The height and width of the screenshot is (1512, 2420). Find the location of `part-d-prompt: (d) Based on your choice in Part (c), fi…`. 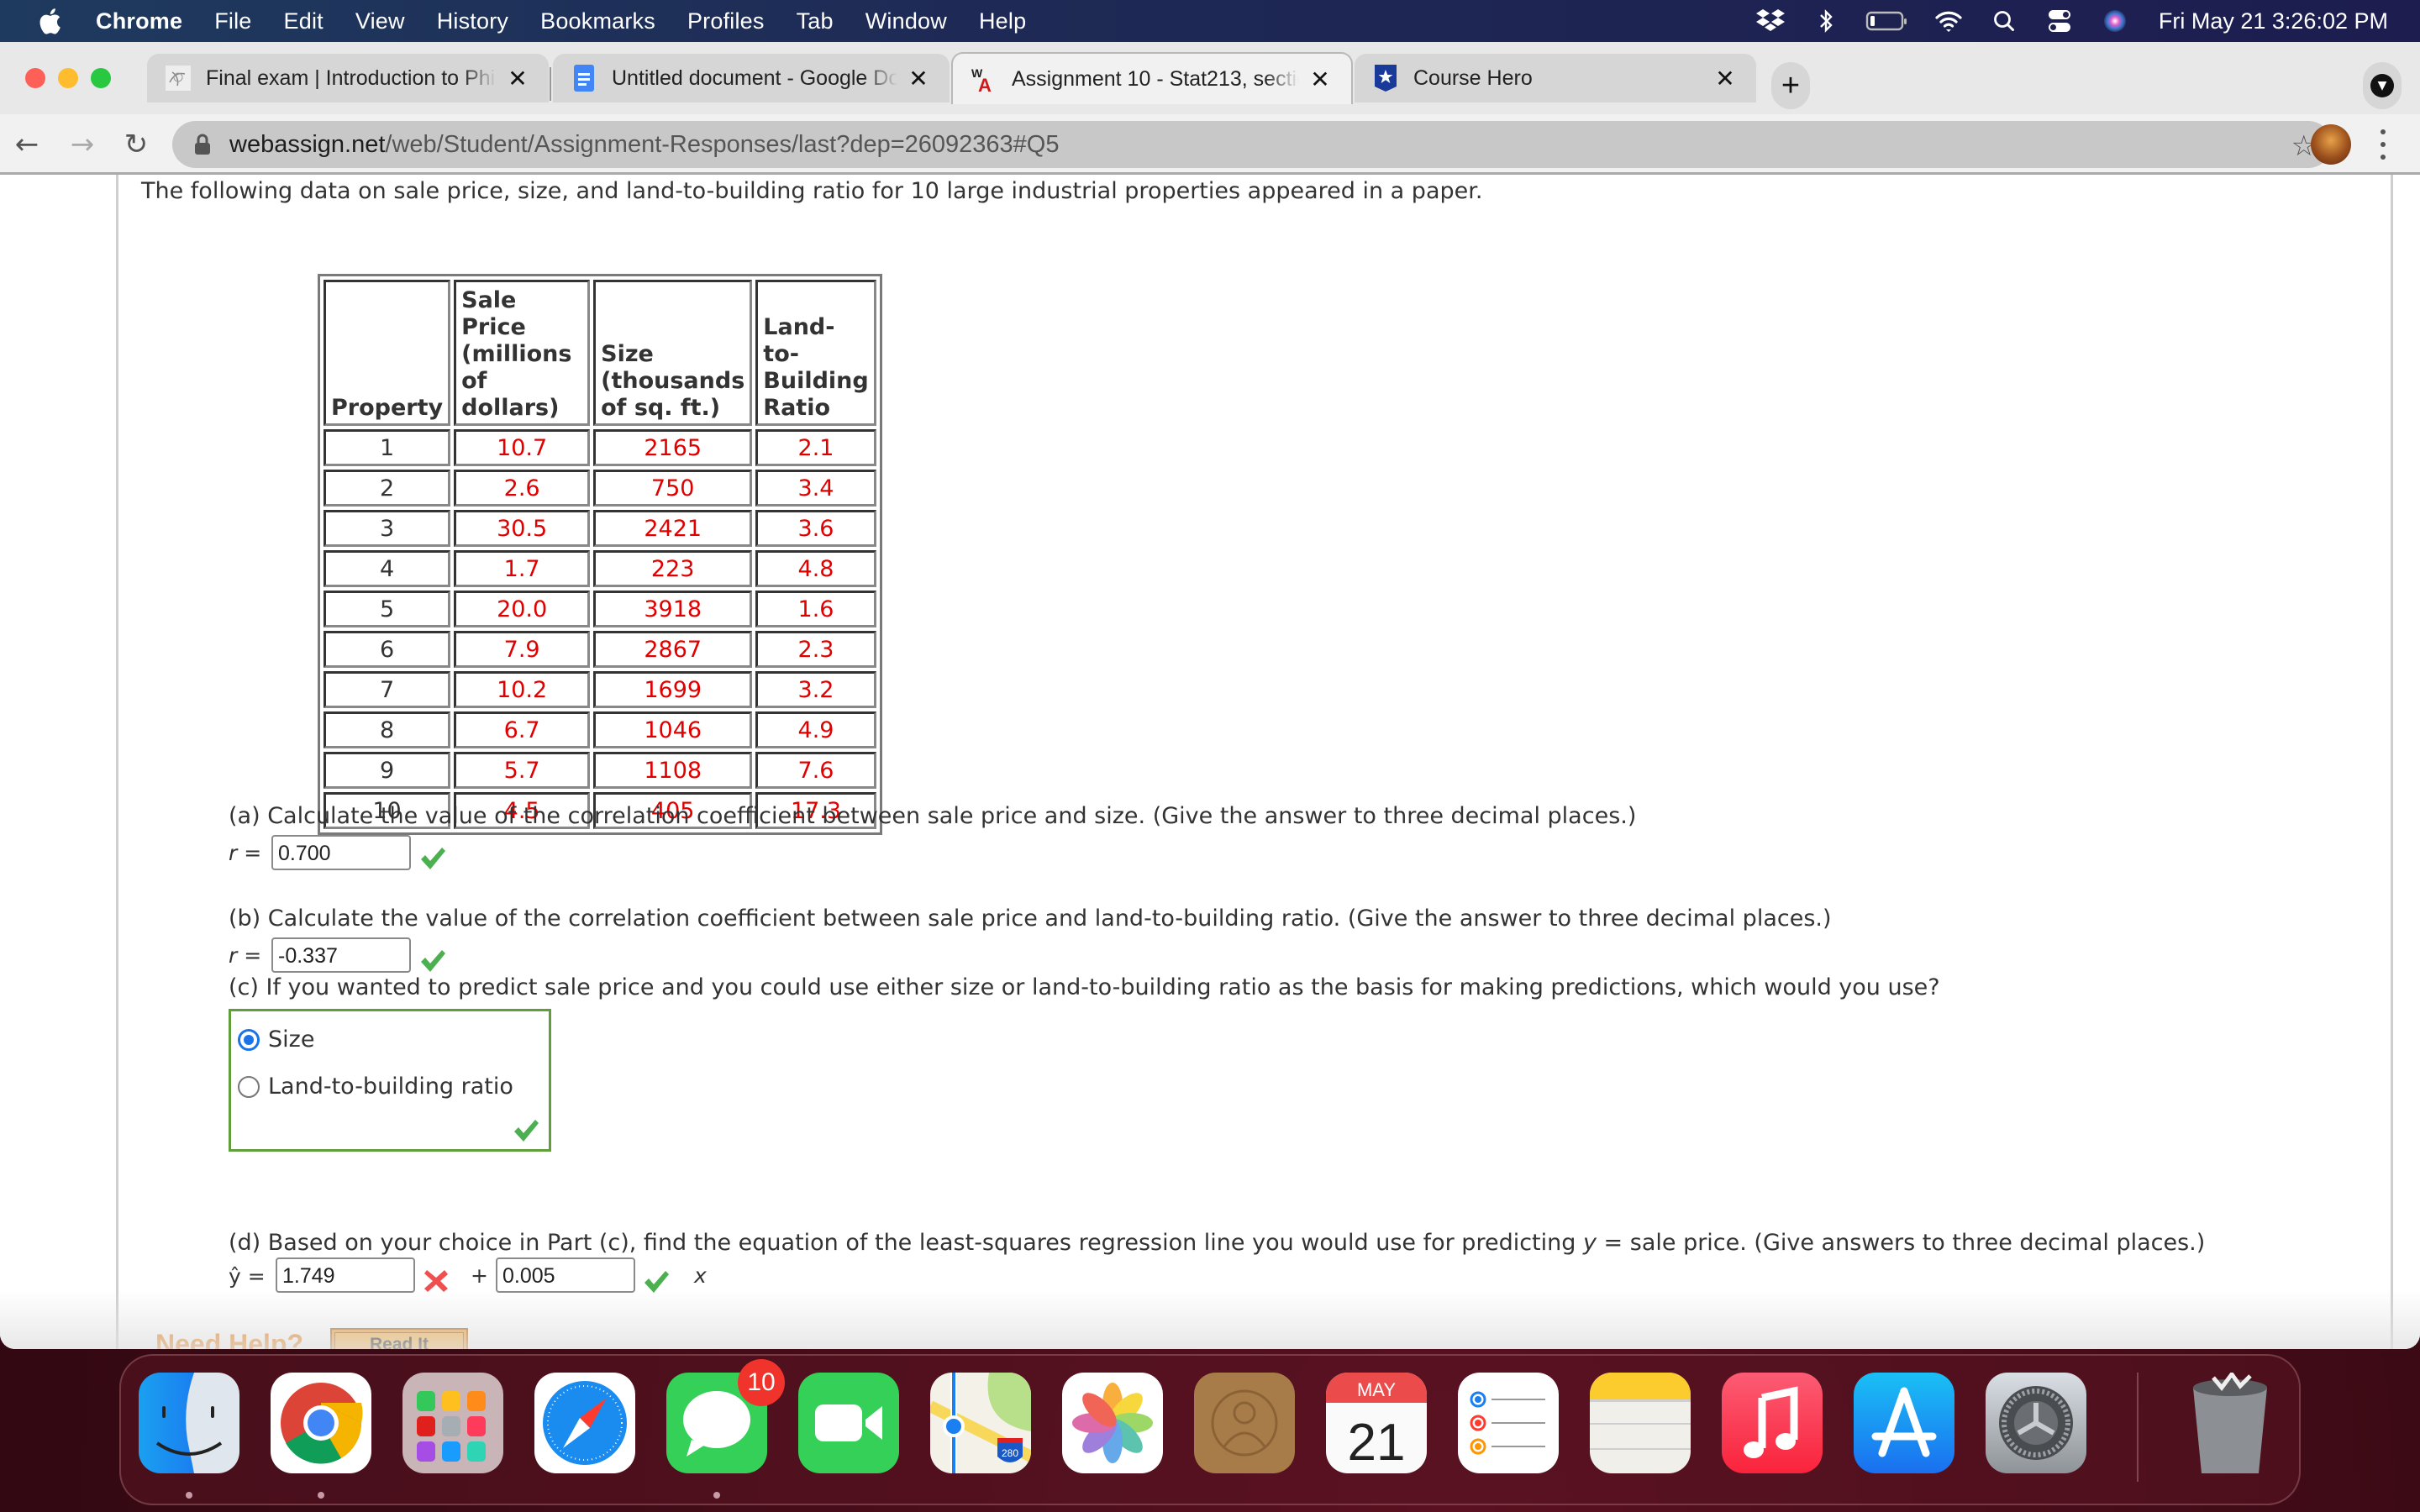

part-d-prompt: (d) Based on your choice in Part (c), fi… is located at coordinates (1217, 1243).